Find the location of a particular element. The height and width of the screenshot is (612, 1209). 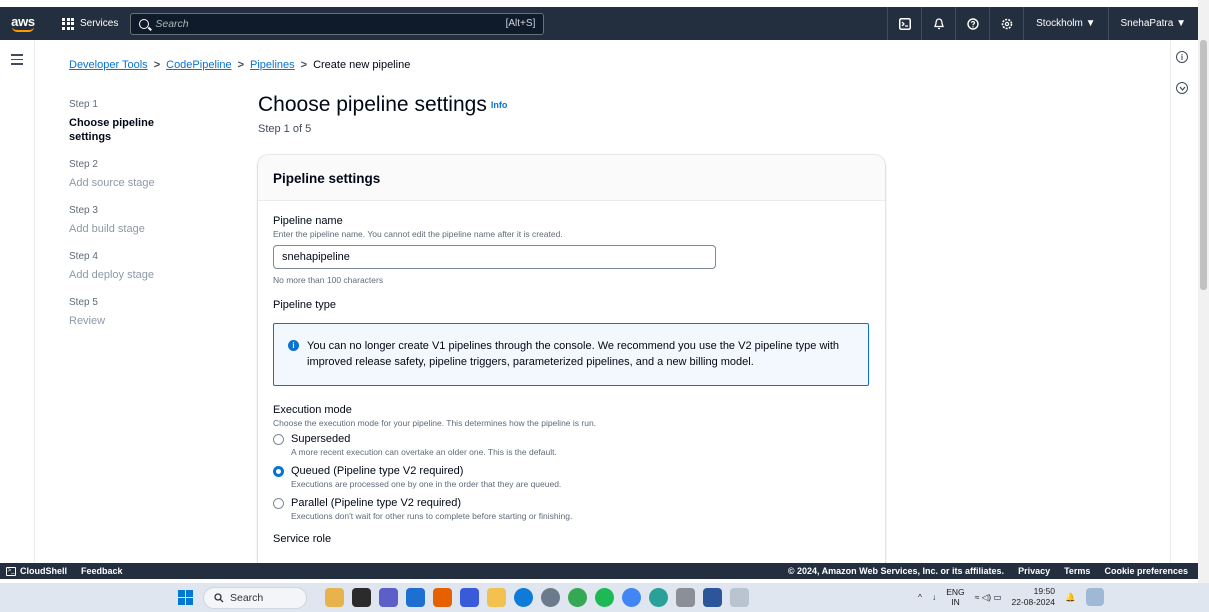

settings-gear-icon is located at coordinates (1006, 23).